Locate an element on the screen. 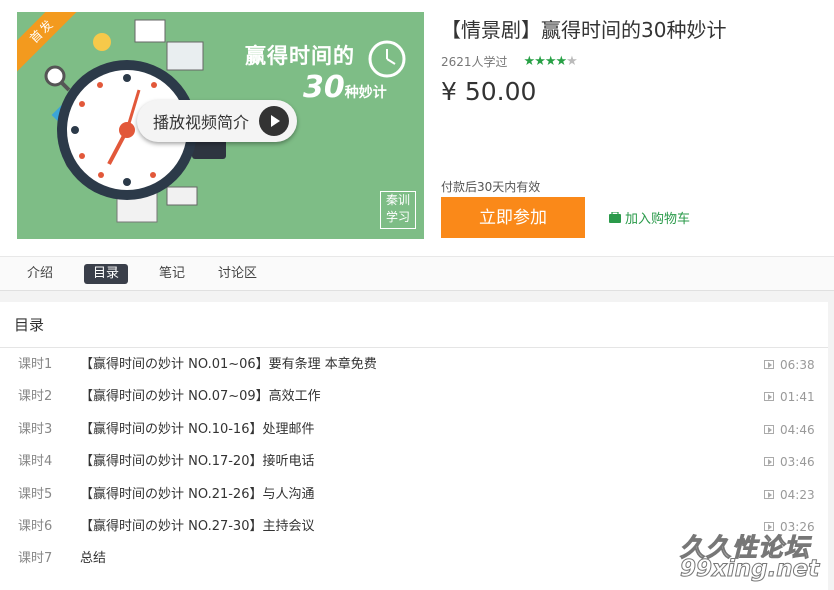 This screenshot has height=590, width=834. play-intro-video-button: 播放视频简介 is located at coordinates (217, 121).